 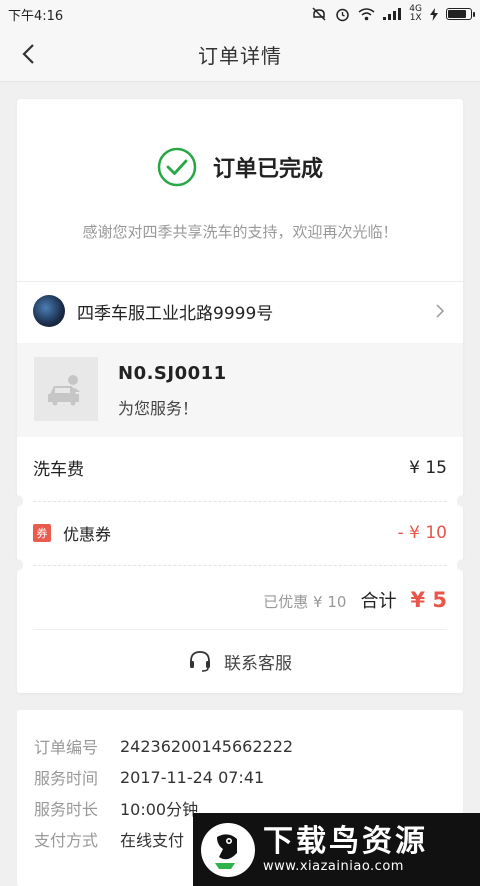 I want to click on site-watermark: 下载鸟资源 www.xiazainiao.com, so click(x=336, y=849).